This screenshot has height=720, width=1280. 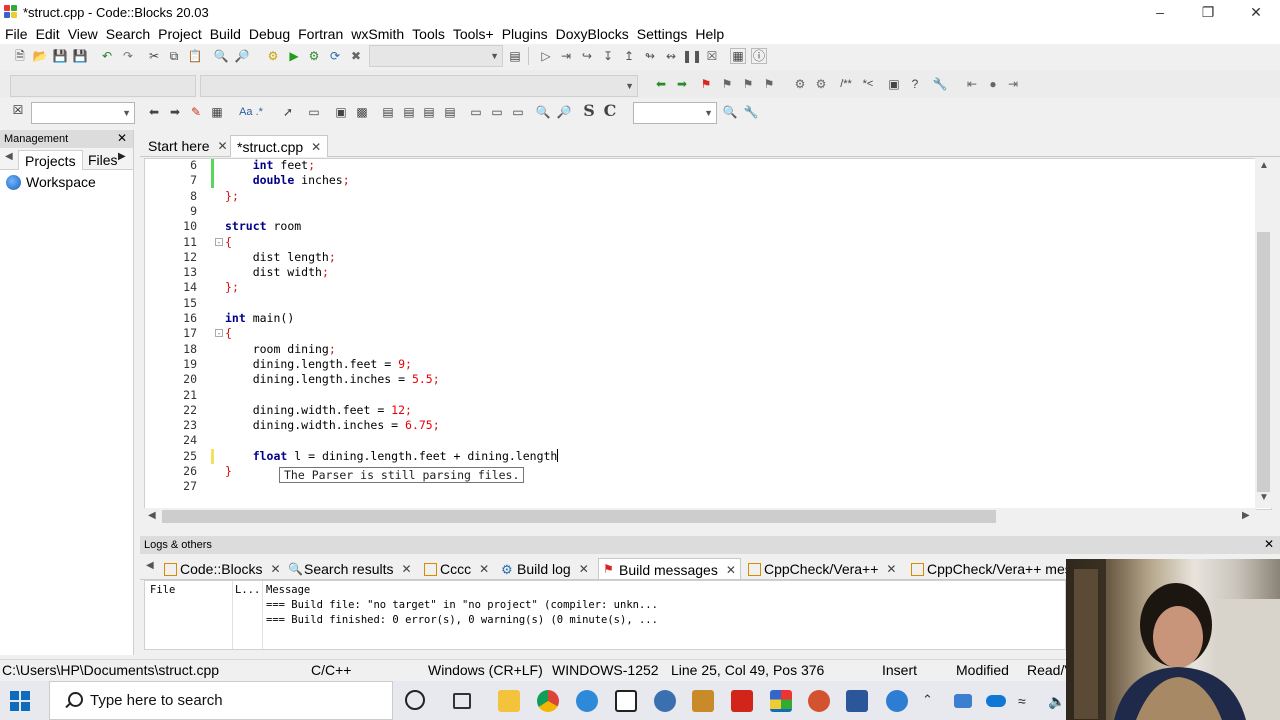 What do you see at coordinates (314, 56) in the screenshot?
I see `build-and-run-icon: ⚙` at bounding box center [314, 56].